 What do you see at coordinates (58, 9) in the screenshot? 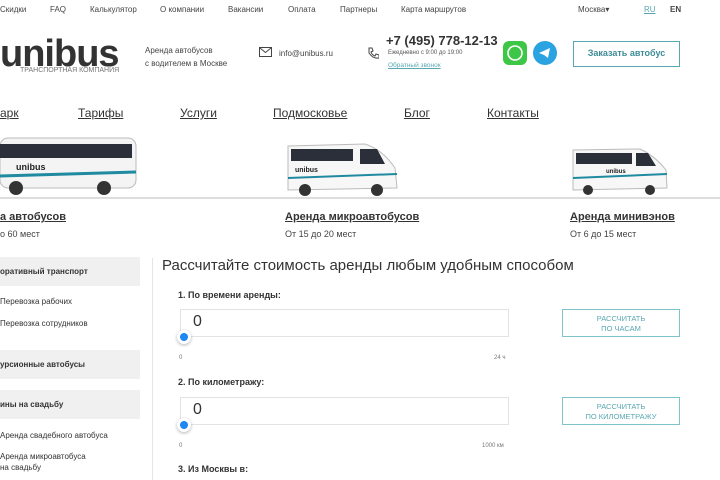
I see `top-link-faq: FAQ` at bounding box center [58, 9].